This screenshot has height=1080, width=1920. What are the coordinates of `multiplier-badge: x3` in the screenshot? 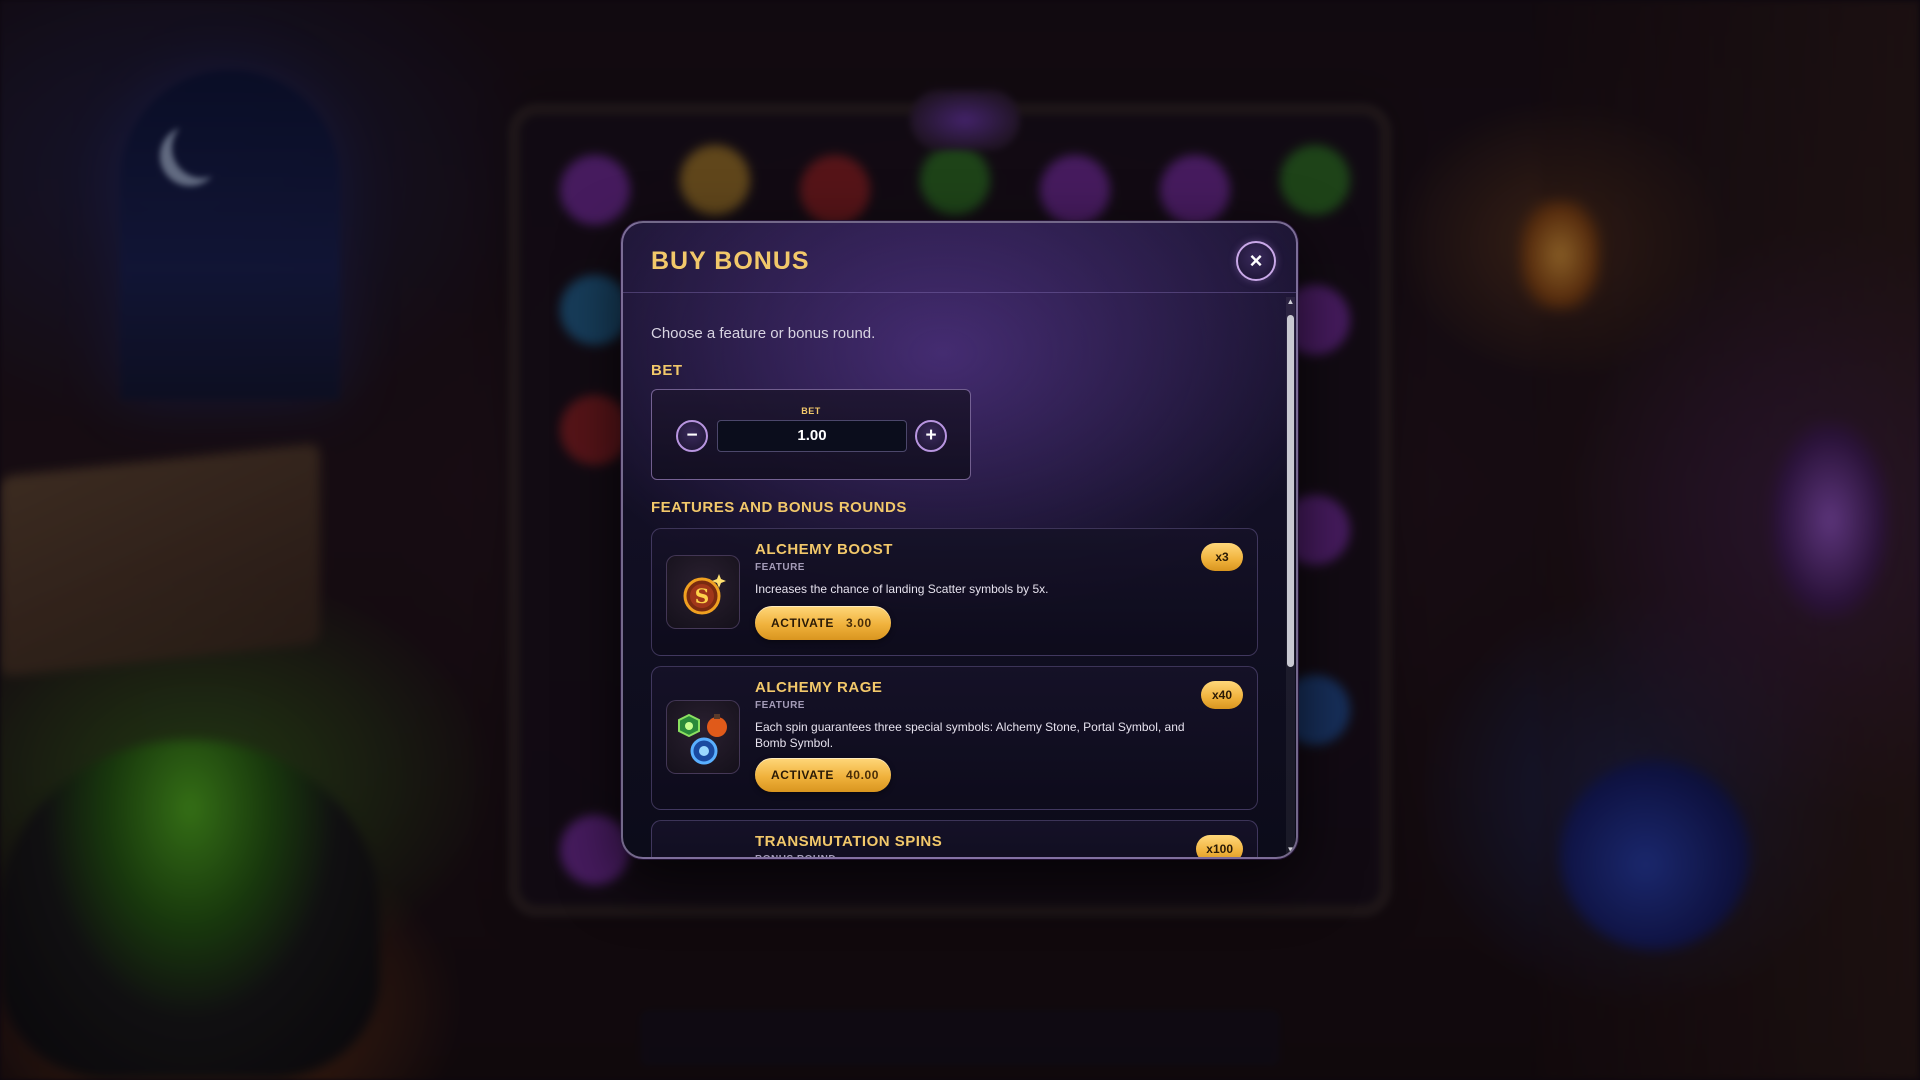 It's located at (1222, 557).